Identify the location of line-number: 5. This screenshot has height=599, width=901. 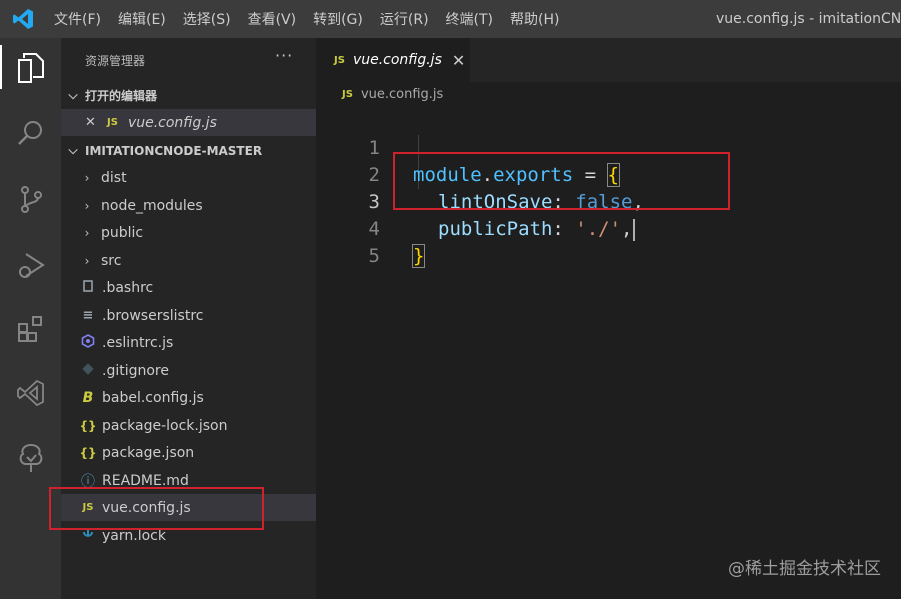
(374, 256).